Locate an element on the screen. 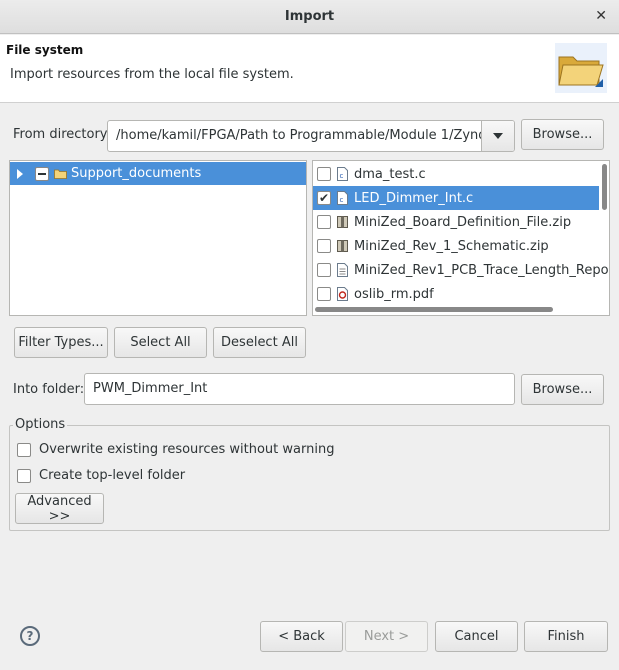 The height and width of the screenshot is (670, 619). close-icon: ✕ is located at coordinates (601, 16).